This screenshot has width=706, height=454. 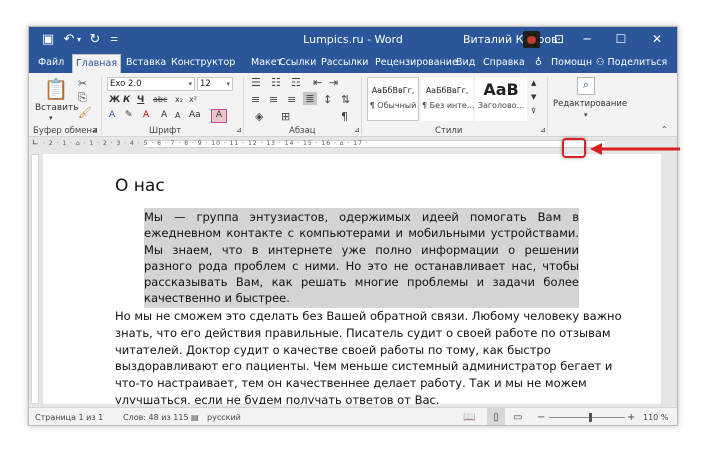 I want to click on strikethrough-button: abc, so click(x=160, y=99).